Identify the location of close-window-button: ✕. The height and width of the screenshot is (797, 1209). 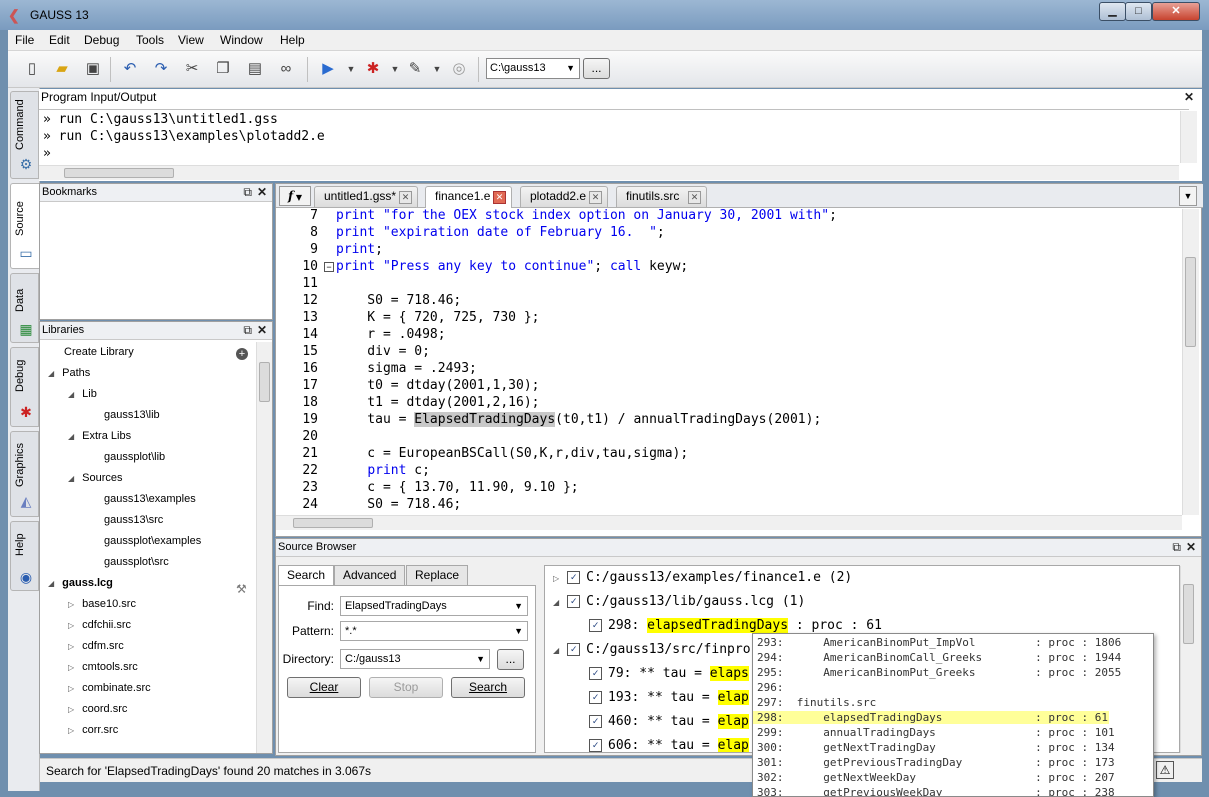
(1176, 11).